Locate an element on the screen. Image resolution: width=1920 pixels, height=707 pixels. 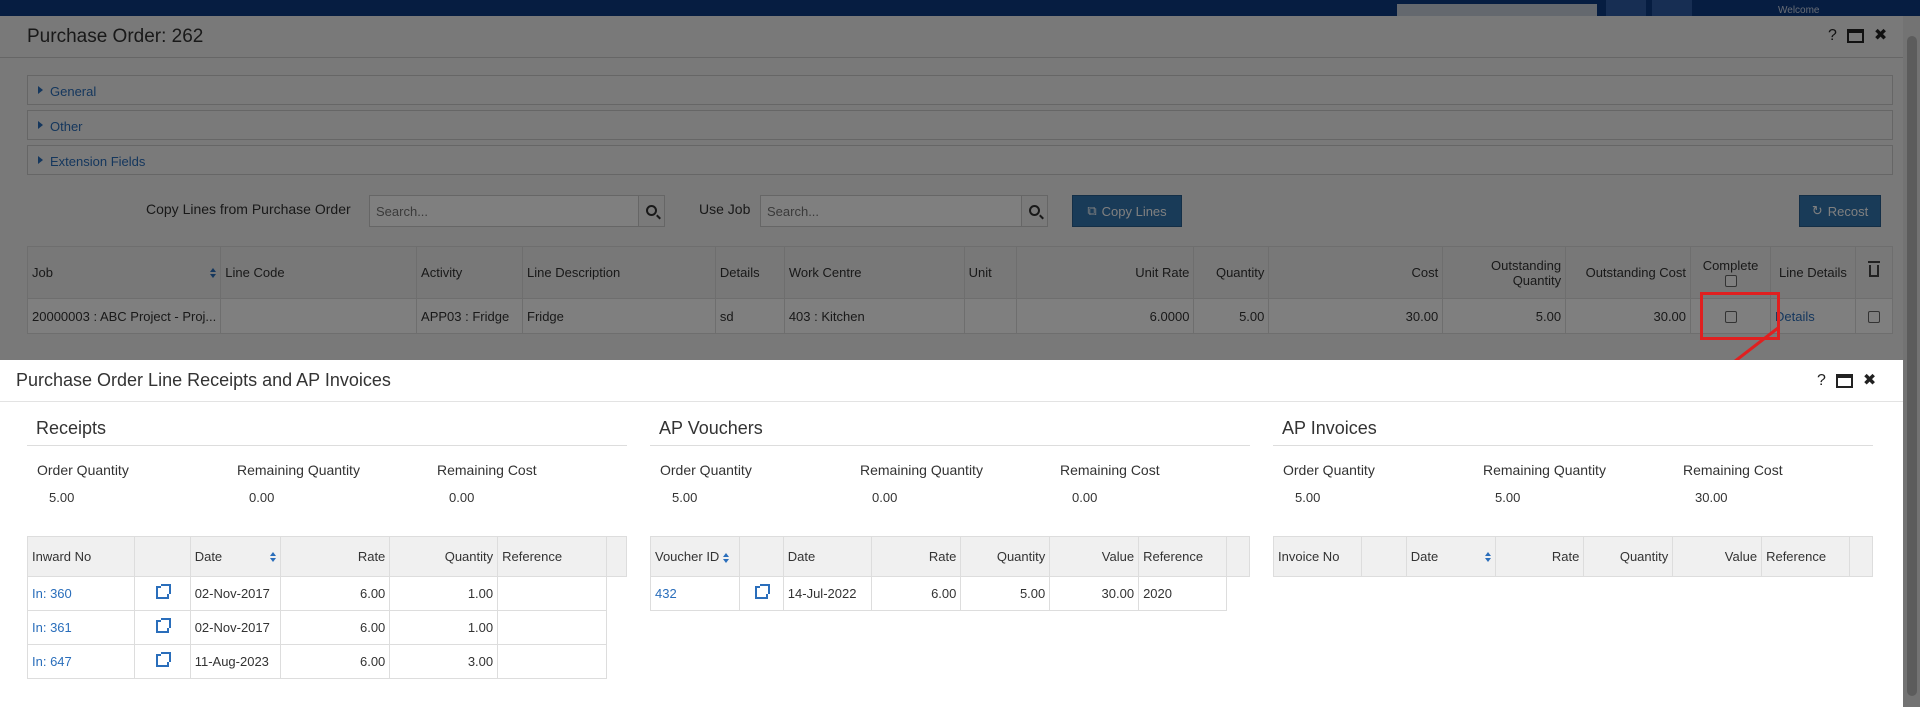
col-voucher-id: Voucher ID is located at coordinates (695, 556).